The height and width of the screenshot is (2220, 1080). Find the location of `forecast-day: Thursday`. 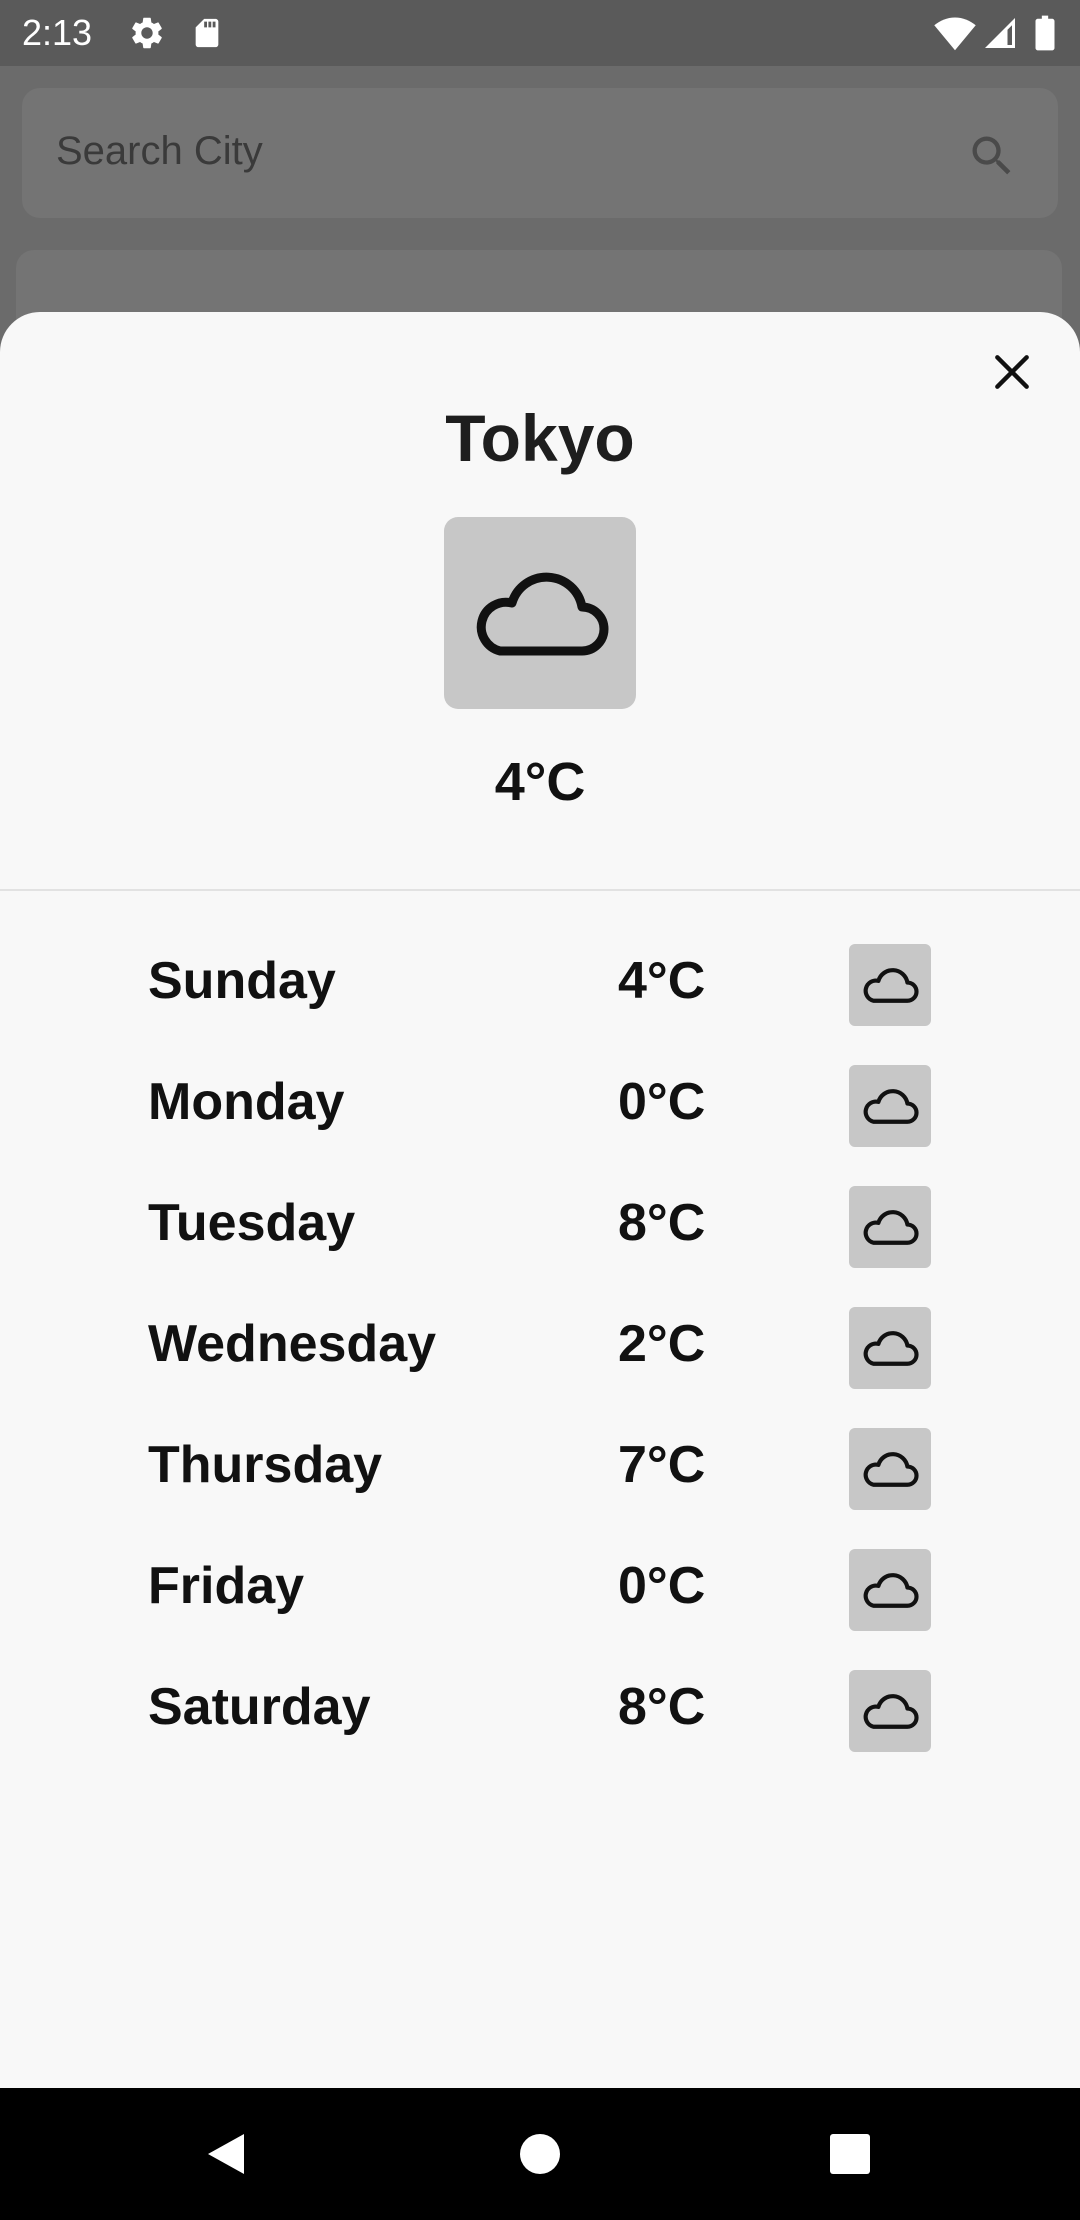

forecast-day: Thursday is located at coordinates (265, 1465).